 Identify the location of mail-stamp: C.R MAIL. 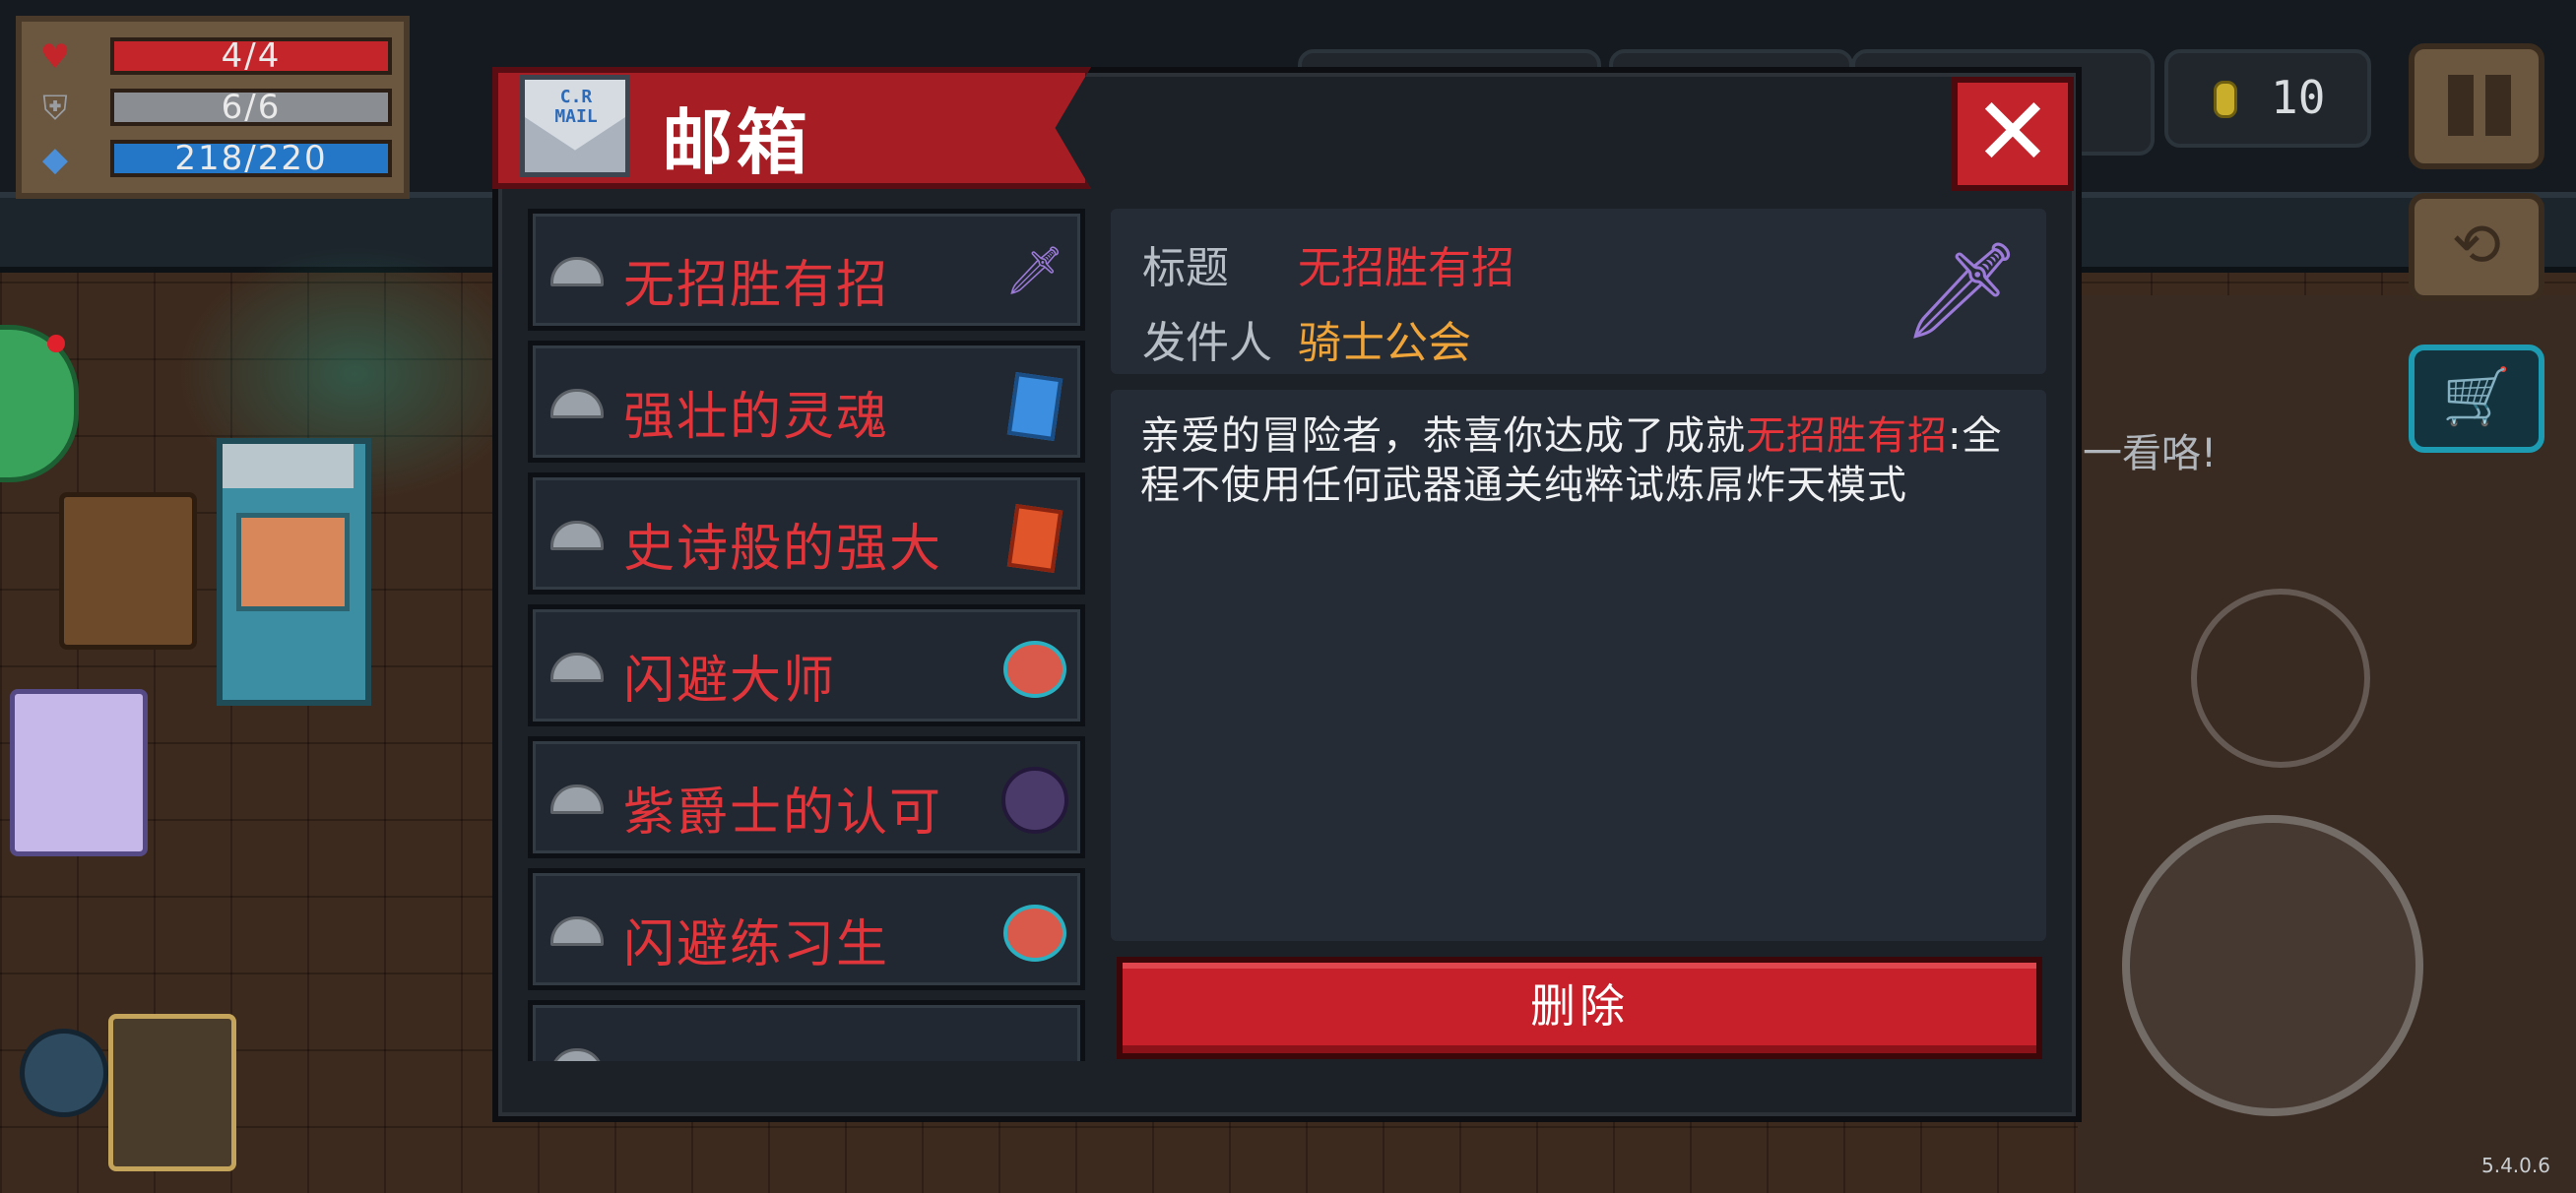
(576, 107).